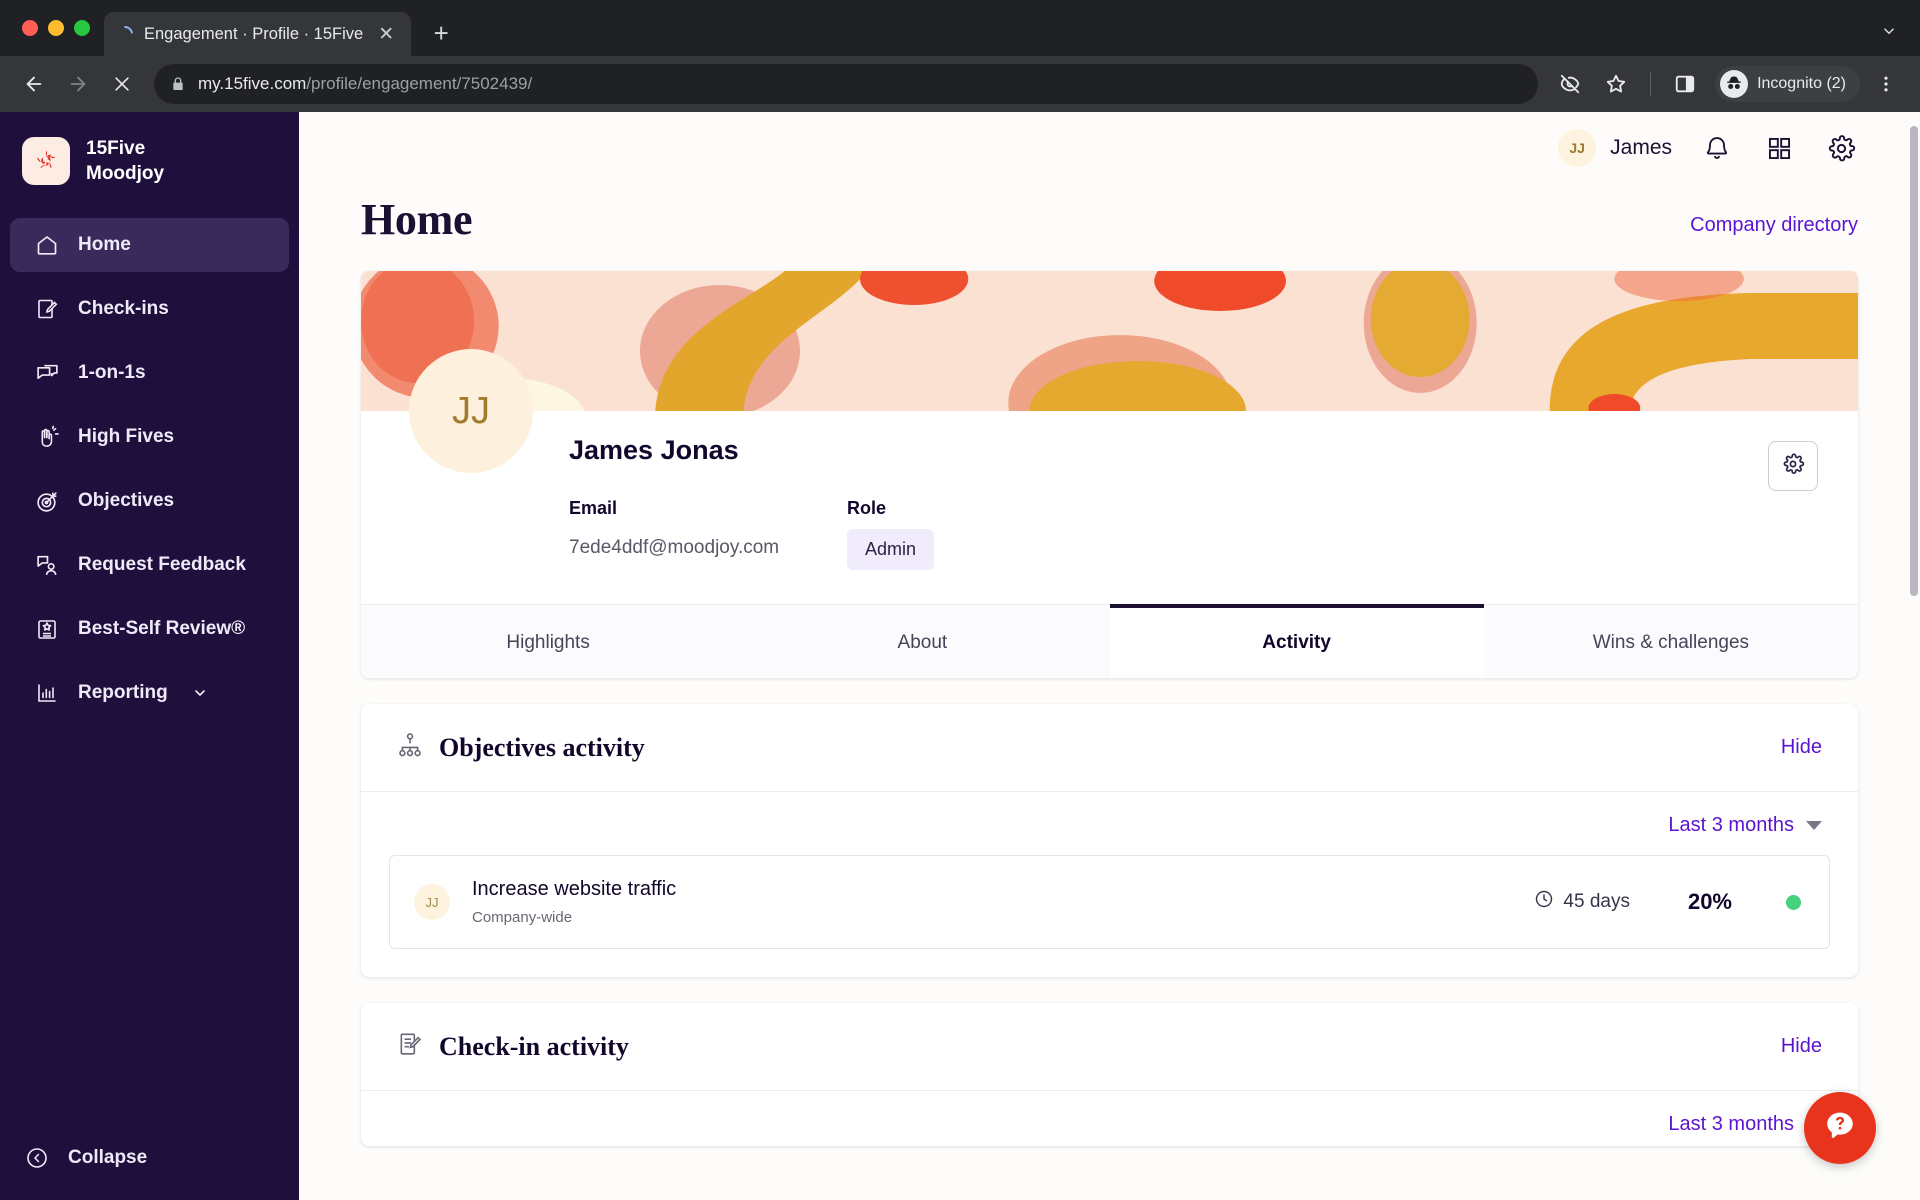  What do you see at coordinates (252, 83) in the screenshot?
I see `url-domain: my.15five.com` at bounding box center [252, 83].